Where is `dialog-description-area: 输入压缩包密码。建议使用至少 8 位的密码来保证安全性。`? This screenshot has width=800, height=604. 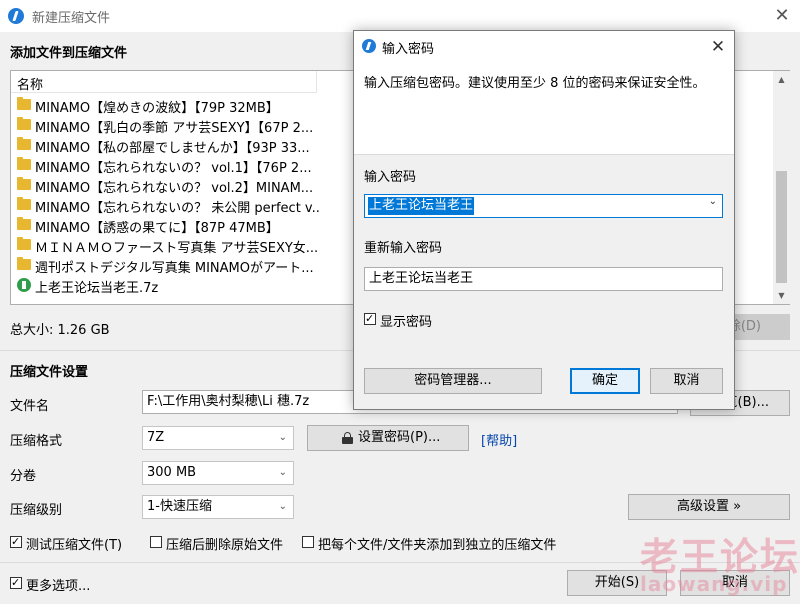
dialog-description-area: 输入压缩包密码。建议使用至少 8 位的密码来保证安全性。 is located at coordinates (544, 108).